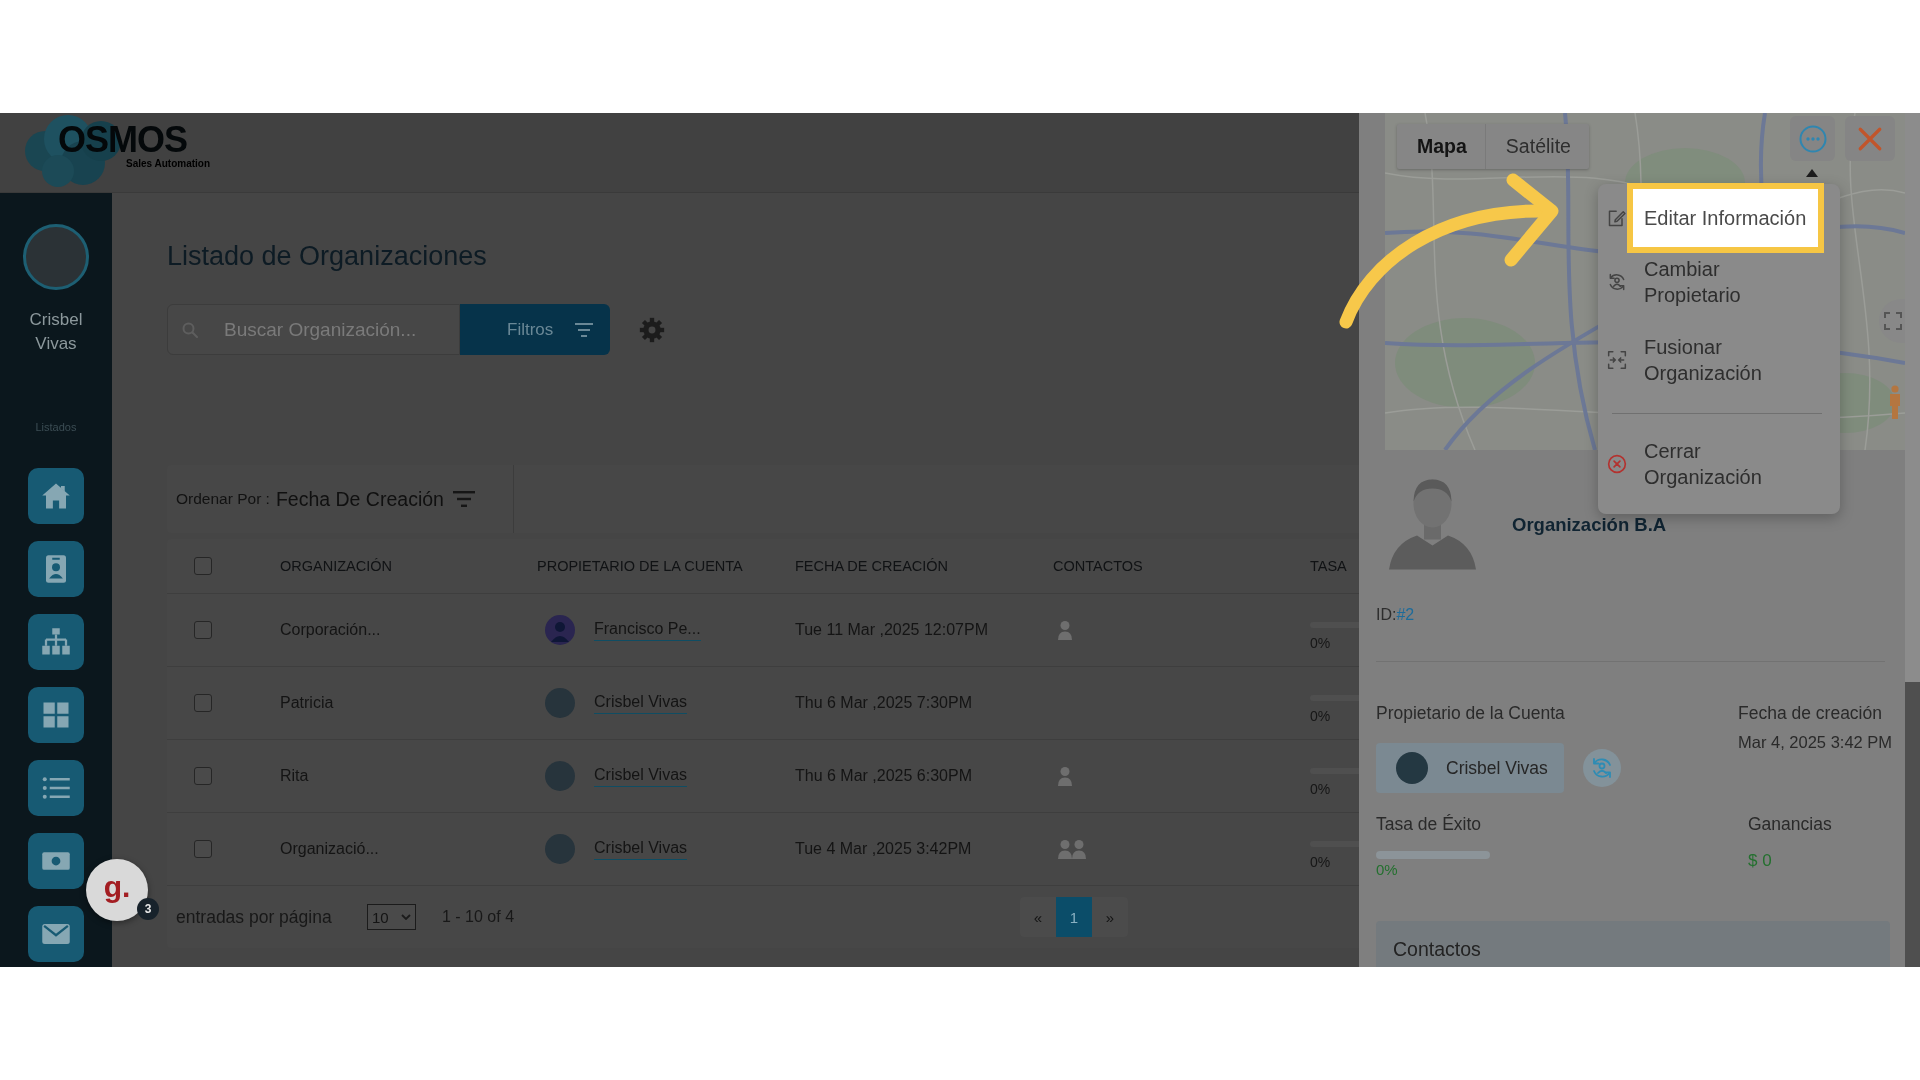 The width and height of the screenshot is (1920, 1080). I want to click on close-icon, so click(1870, 138).